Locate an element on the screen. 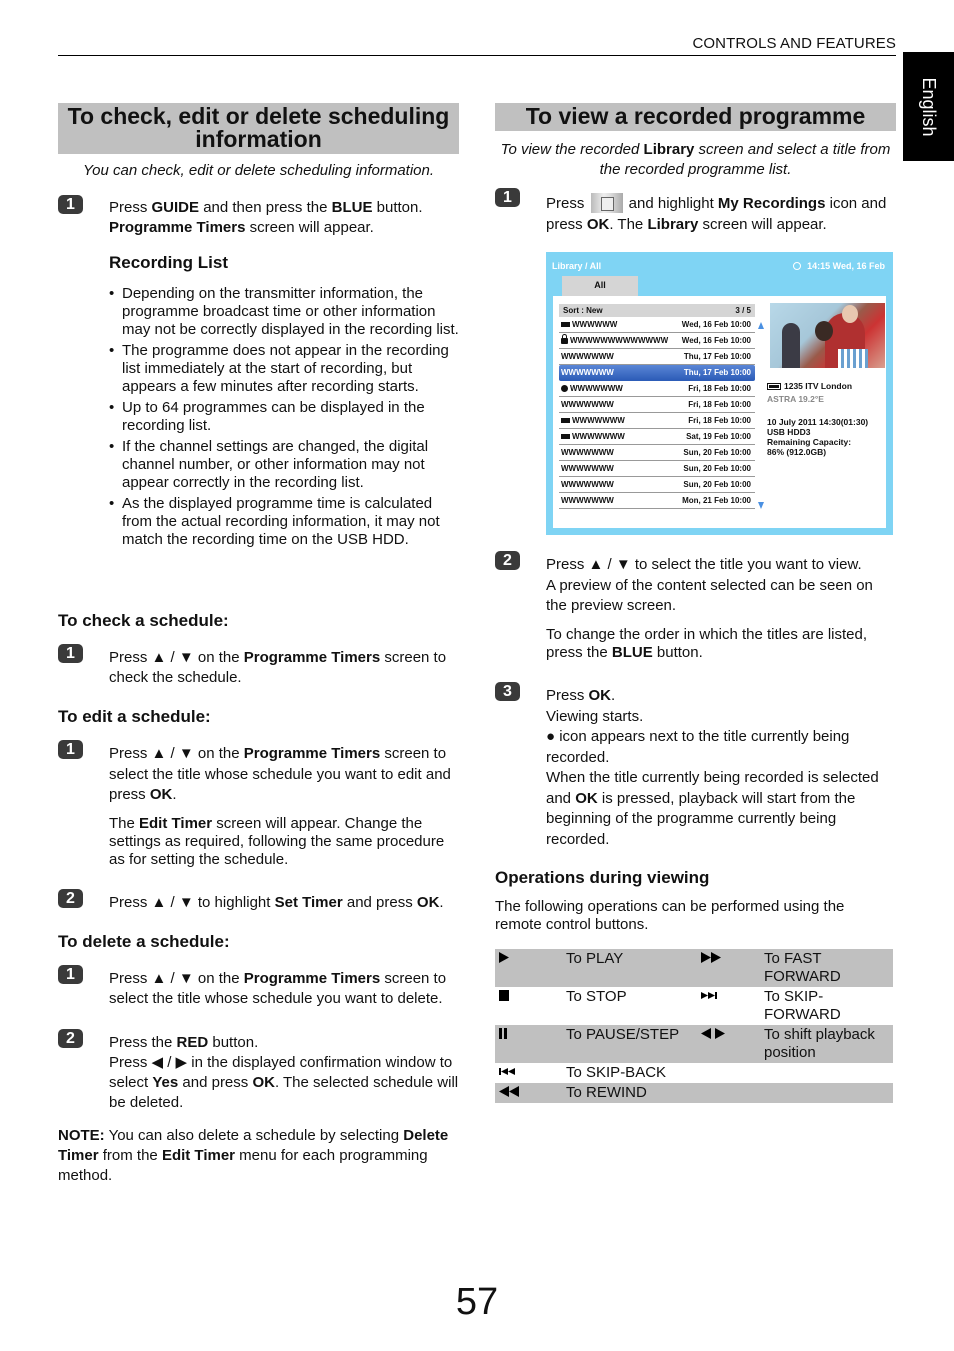 The width and height of the screenshot is (954, 1351). skip-forward-icon is located at coordinates (711, 996).